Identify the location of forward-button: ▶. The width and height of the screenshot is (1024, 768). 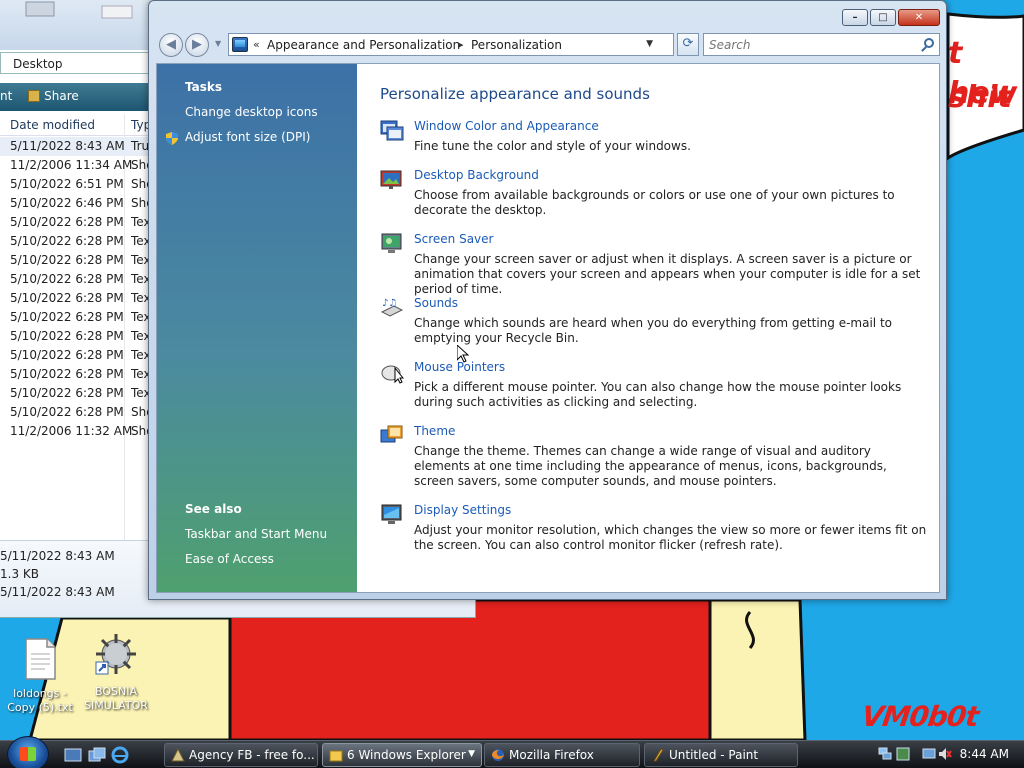
(197, 45).